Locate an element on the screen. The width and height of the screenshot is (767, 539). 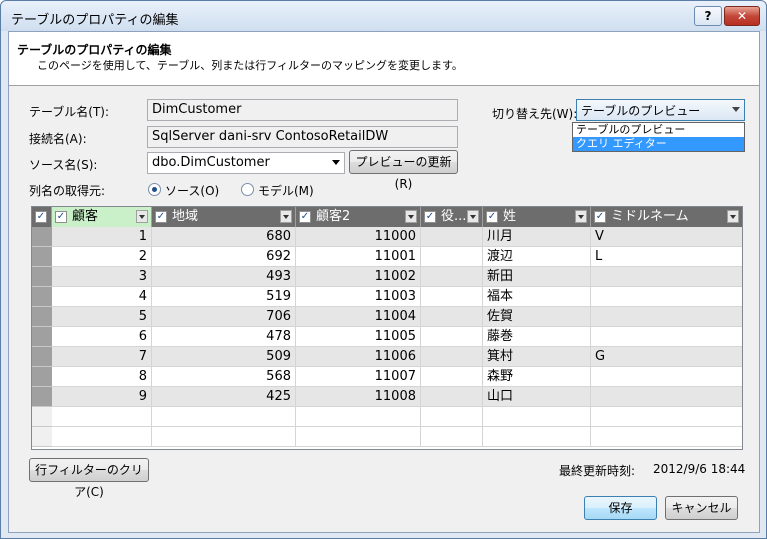
table-cell: 8 is located at coordinates (102, 377).